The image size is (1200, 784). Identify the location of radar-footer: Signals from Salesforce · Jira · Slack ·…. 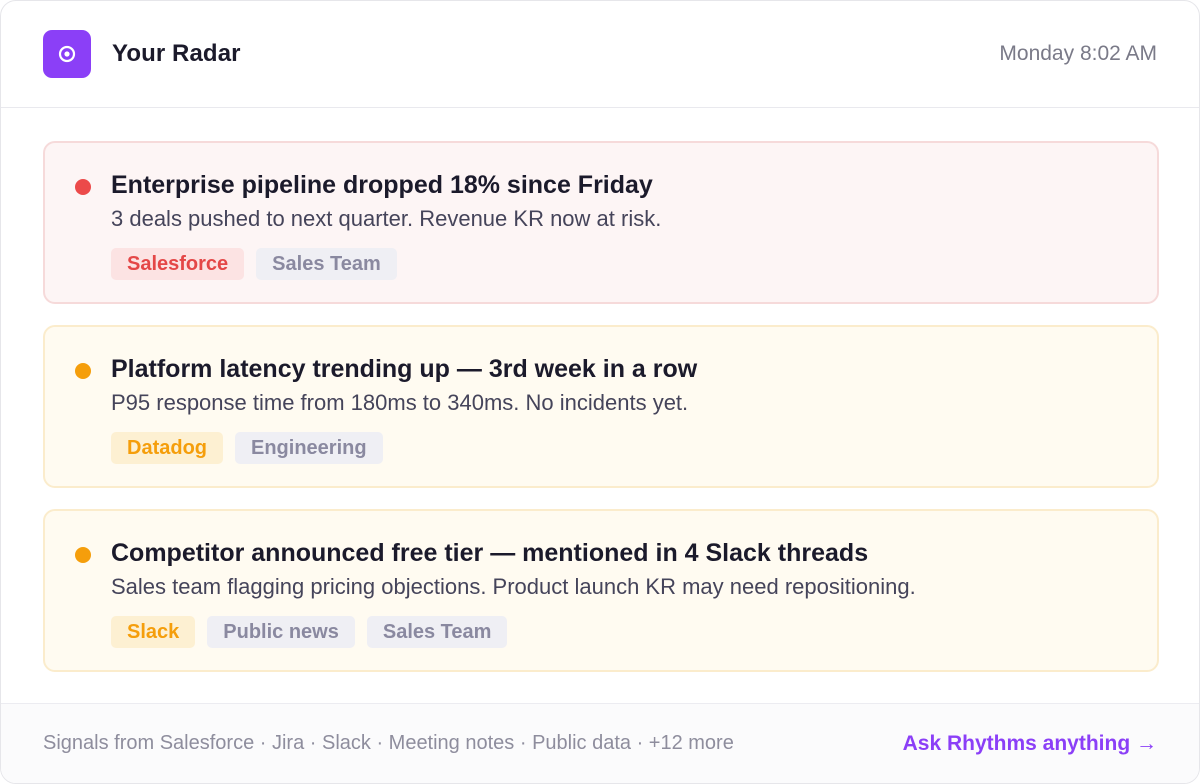
(600, 743).